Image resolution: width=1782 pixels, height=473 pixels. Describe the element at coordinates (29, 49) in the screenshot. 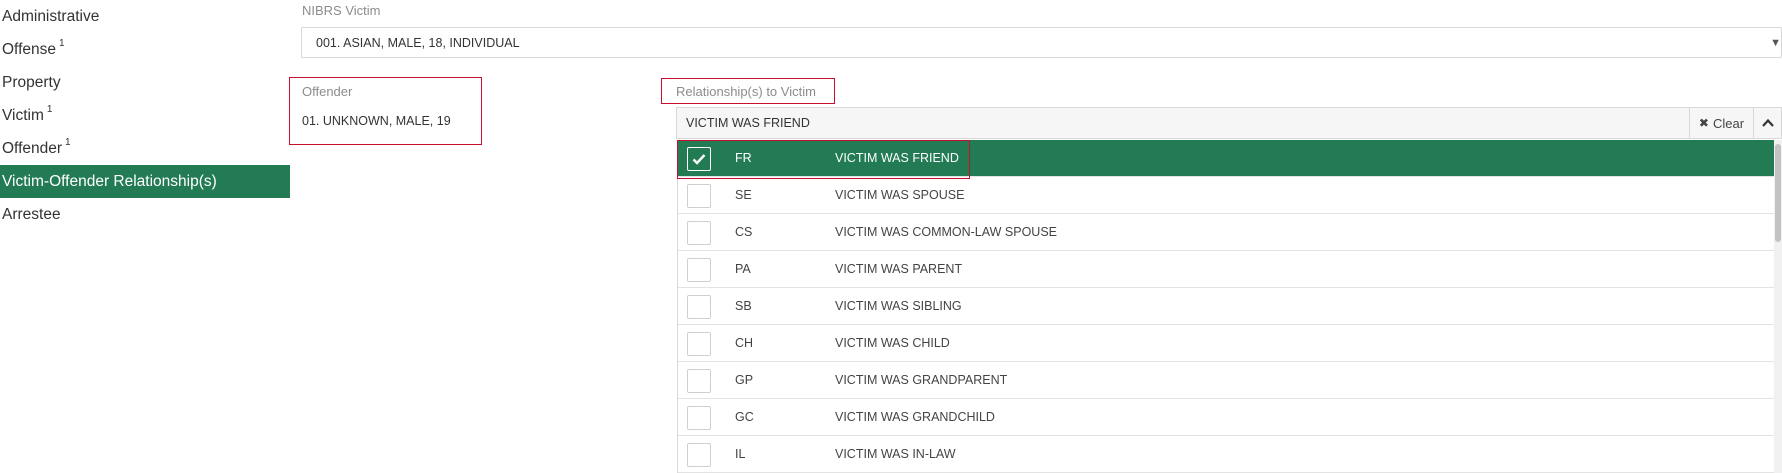

I see `sidebar-item-label: Offense` at that location.